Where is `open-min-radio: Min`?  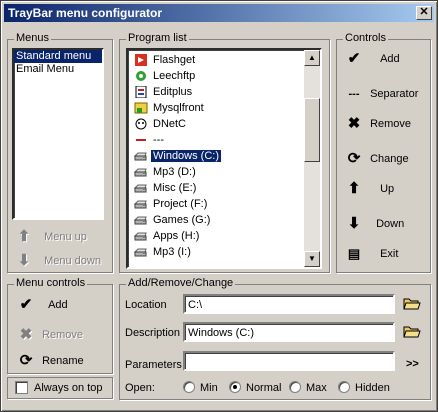
open-min-radio: Min is located at coordinates (200, 388).